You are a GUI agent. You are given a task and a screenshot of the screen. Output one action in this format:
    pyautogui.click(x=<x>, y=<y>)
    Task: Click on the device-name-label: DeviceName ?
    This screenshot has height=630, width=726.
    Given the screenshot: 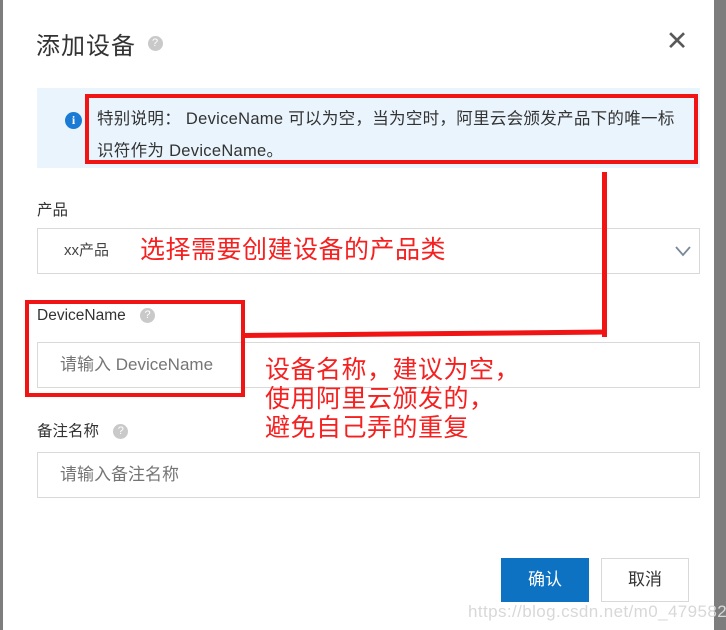 What is the action you would take?
    pyautogui.click(x=96, y=316)
    